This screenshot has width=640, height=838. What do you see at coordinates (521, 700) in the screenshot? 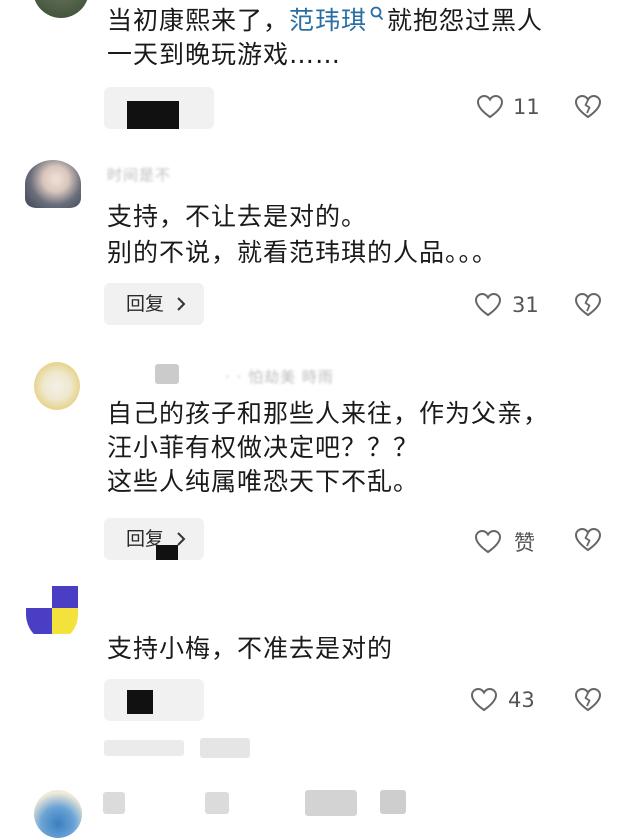
I see `like-count: 43` at bounding box center [521, 700].